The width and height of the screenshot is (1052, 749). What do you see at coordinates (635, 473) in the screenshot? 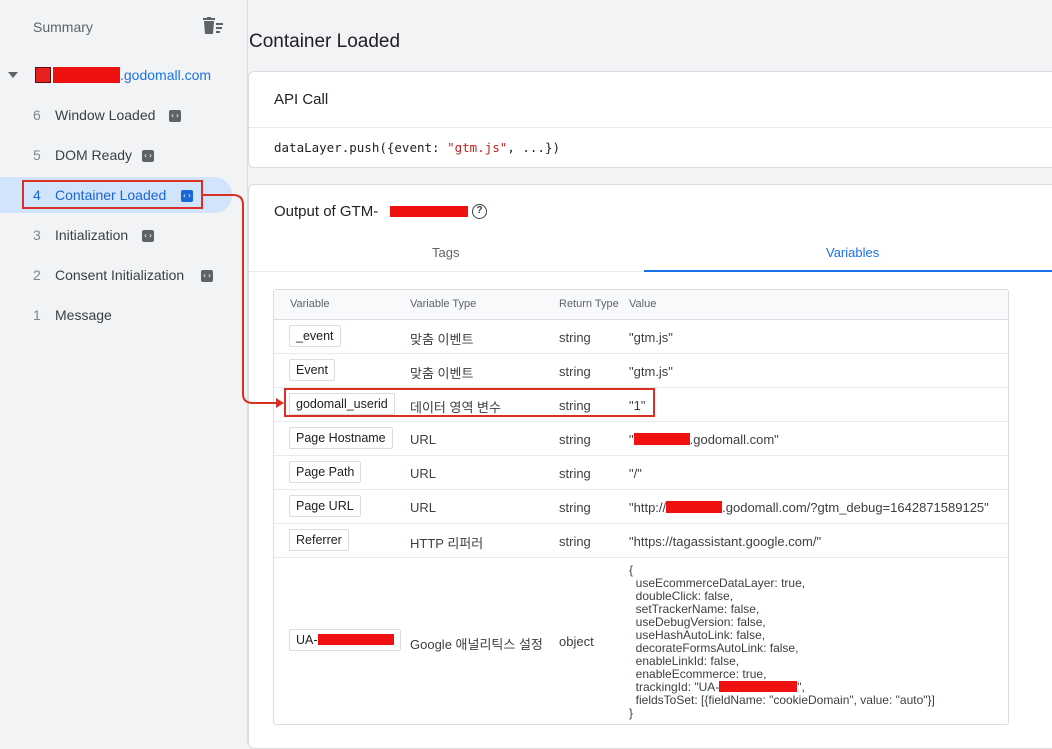
I see `variable-value: "/"` at bounding box center [635, 473].